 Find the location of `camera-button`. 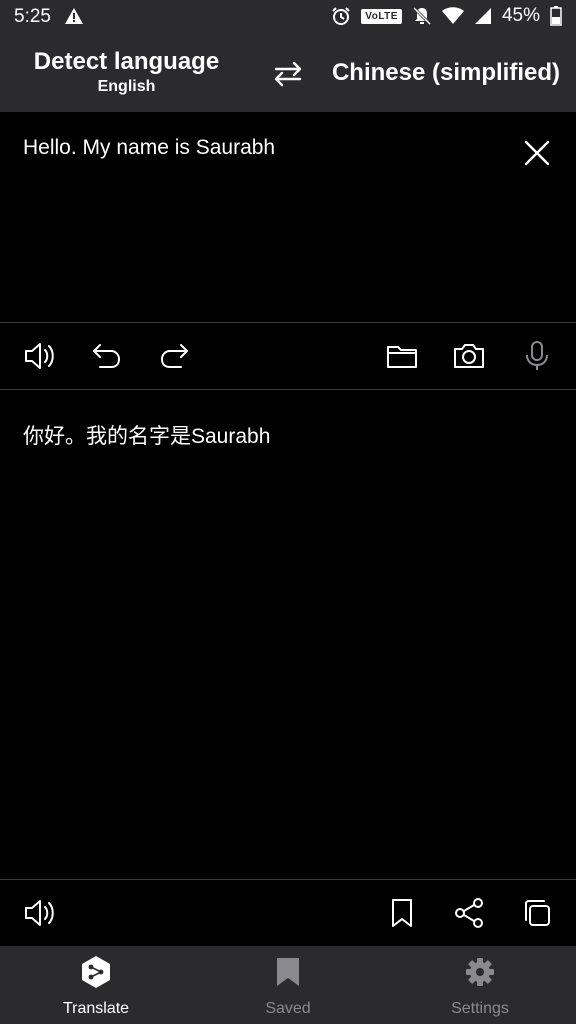

camera-button is located at coordinates (469, 356).